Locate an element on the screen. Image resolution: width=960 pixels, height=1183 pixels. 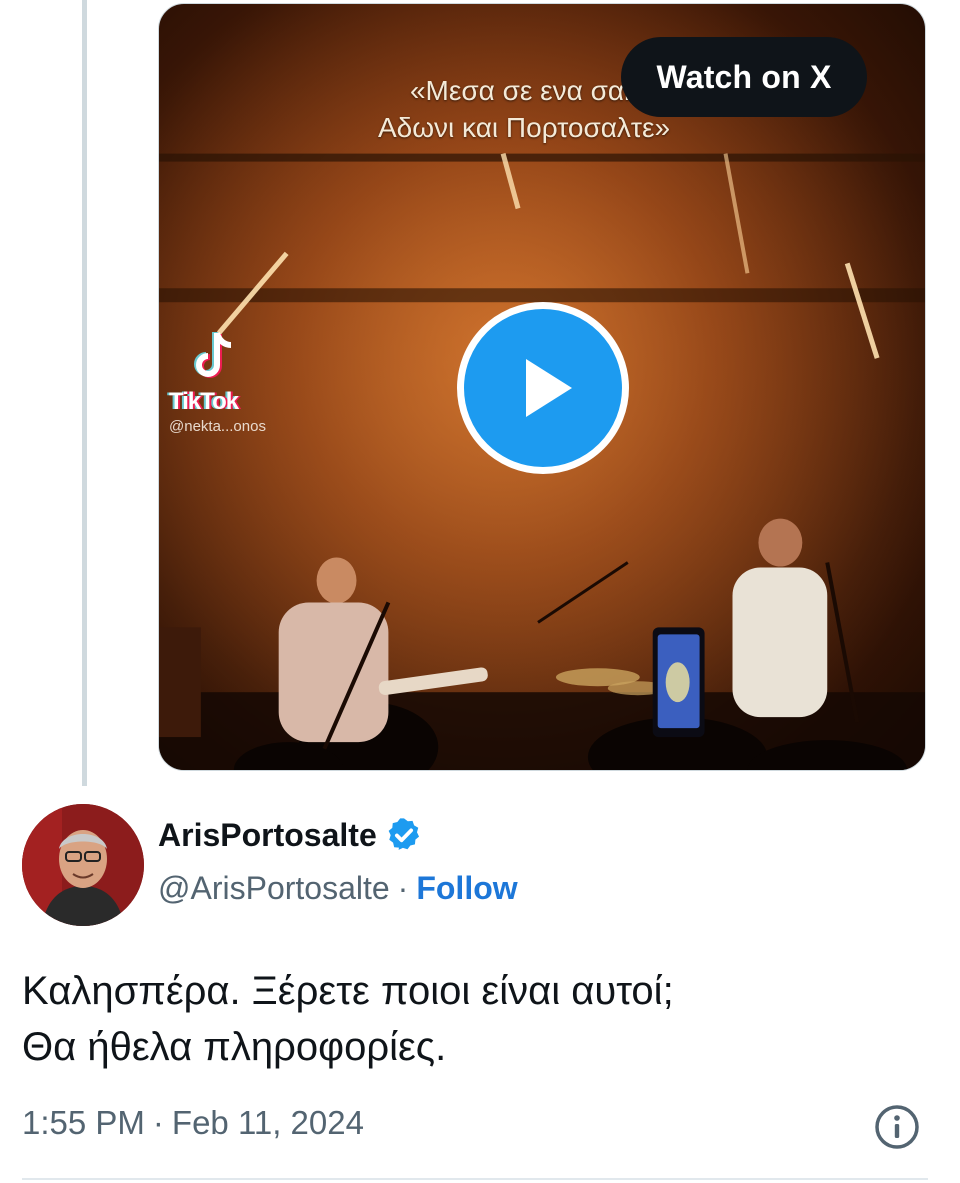
author-name-row: ArisPortosalte is located at coordinates (290, 835).